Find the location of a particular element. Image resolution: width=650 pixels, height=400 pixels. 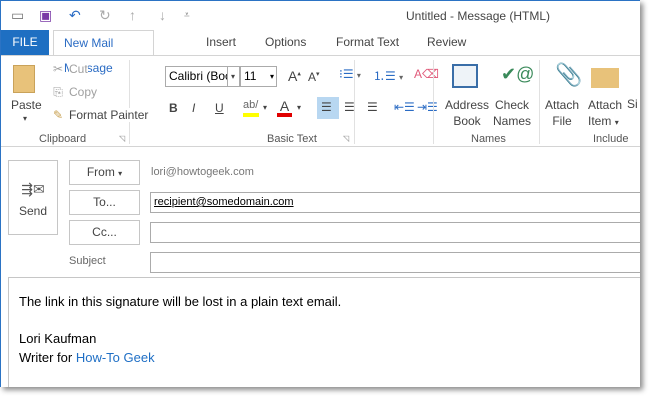

down-arrow-icon: ↓ is located at coordinates (162, 15).